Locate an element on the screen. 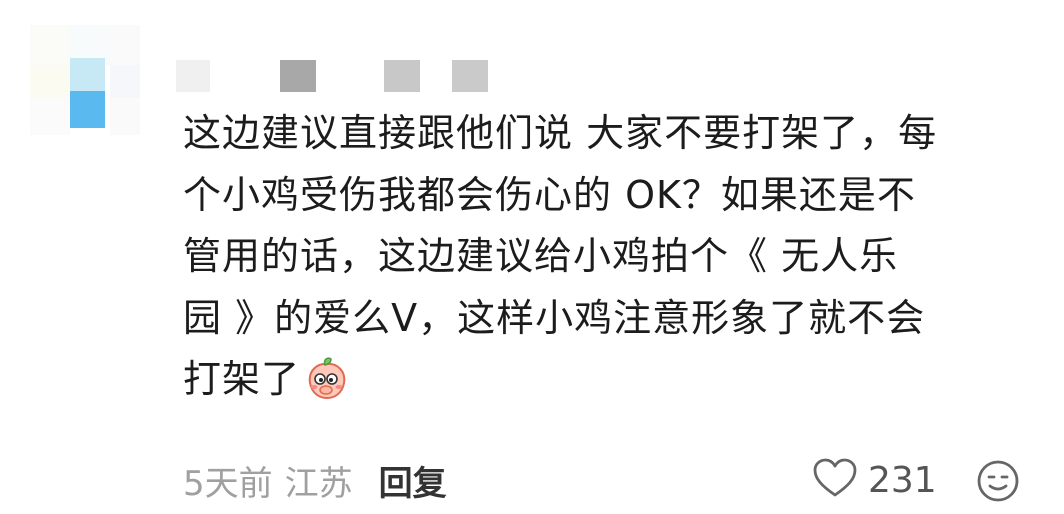 This screenshot has height=514, width=1064. comment-line: 个小鸡受伤我都会伤心的 OK？如果还是不 is located at coordinates (549, 194).